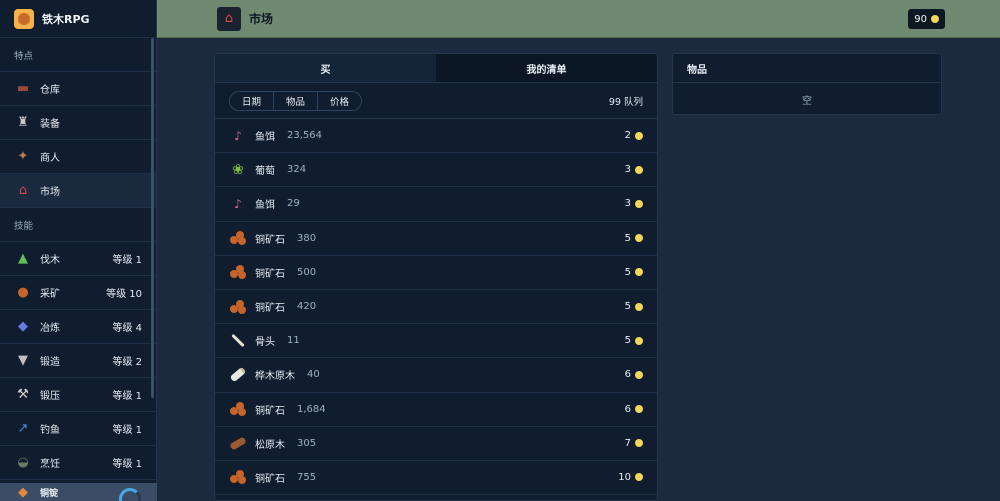 The image size is (1000, 501). Describe the element at coordinates (78, 157) in the screenshot. I see `sidebar-item-merchant: ✦ 商人` at that location.